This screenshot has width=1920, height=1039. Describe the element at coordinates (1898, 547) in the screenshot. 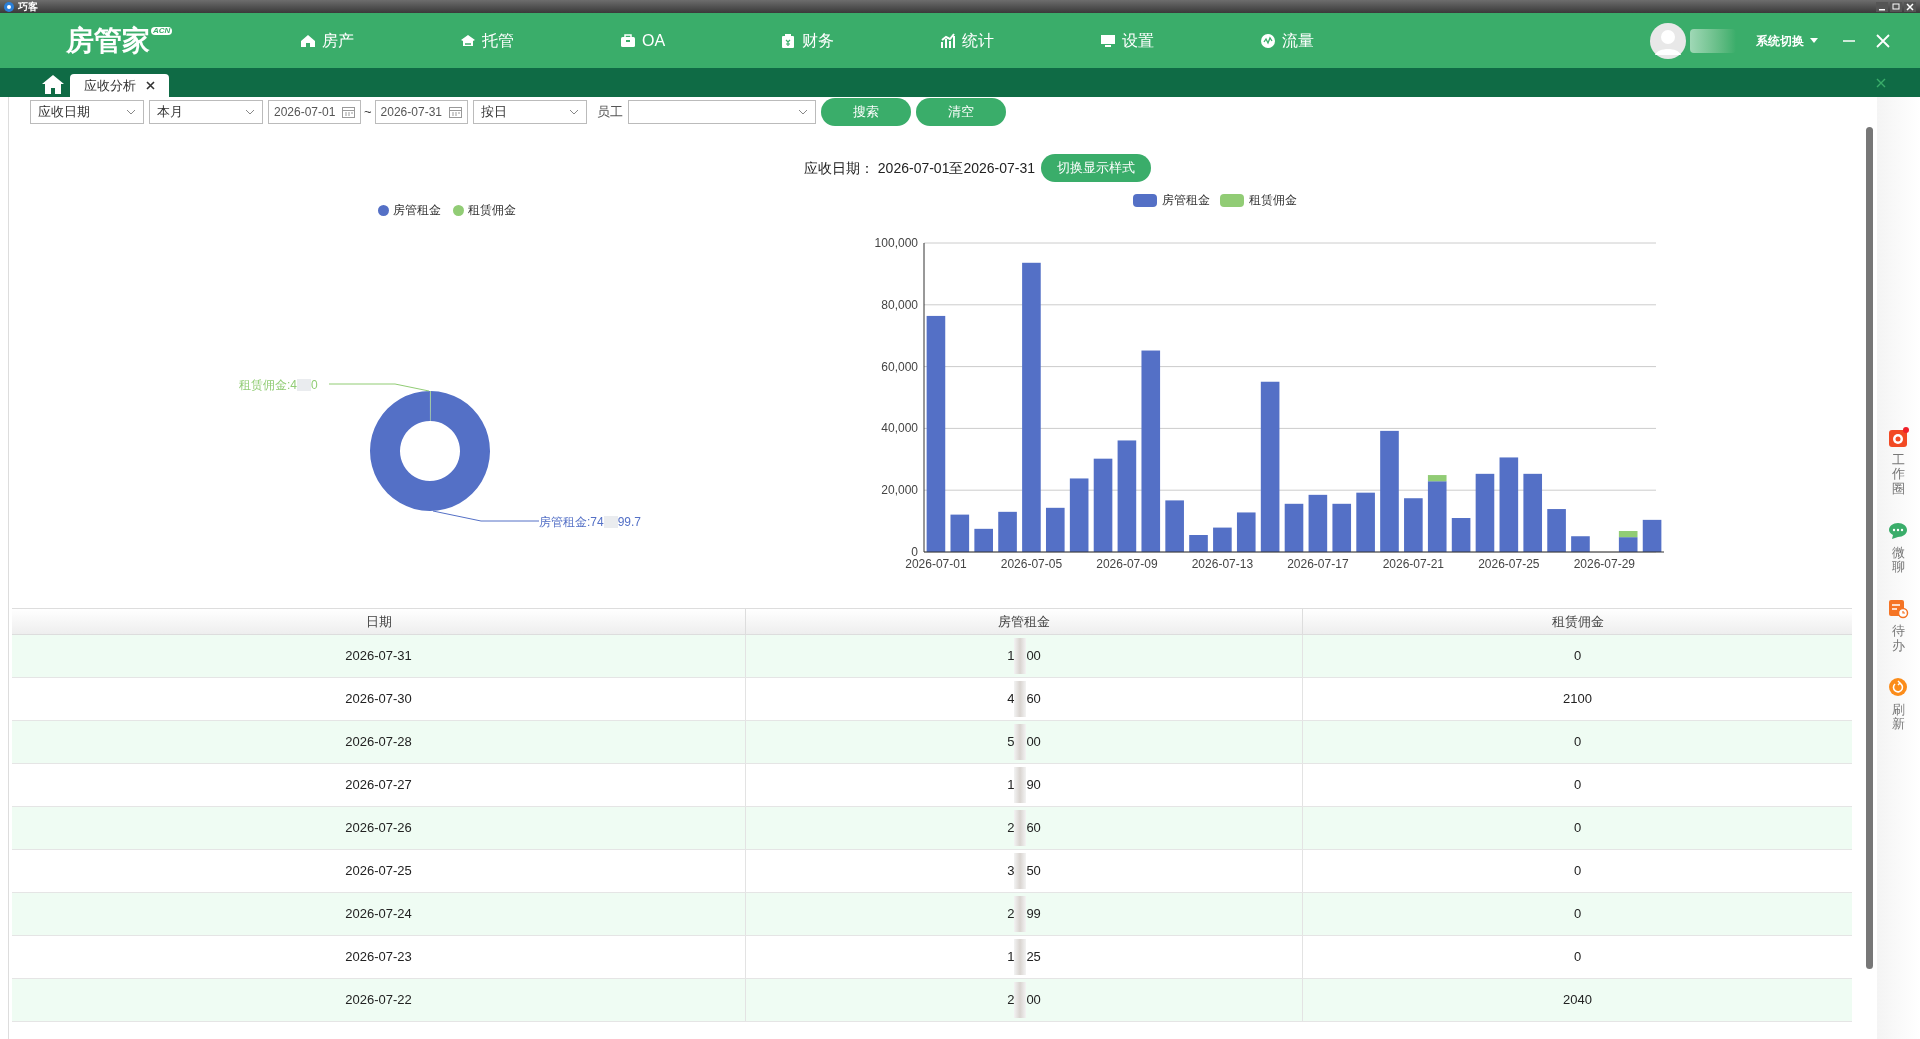

I see `side-tool: 微聊` at that location.